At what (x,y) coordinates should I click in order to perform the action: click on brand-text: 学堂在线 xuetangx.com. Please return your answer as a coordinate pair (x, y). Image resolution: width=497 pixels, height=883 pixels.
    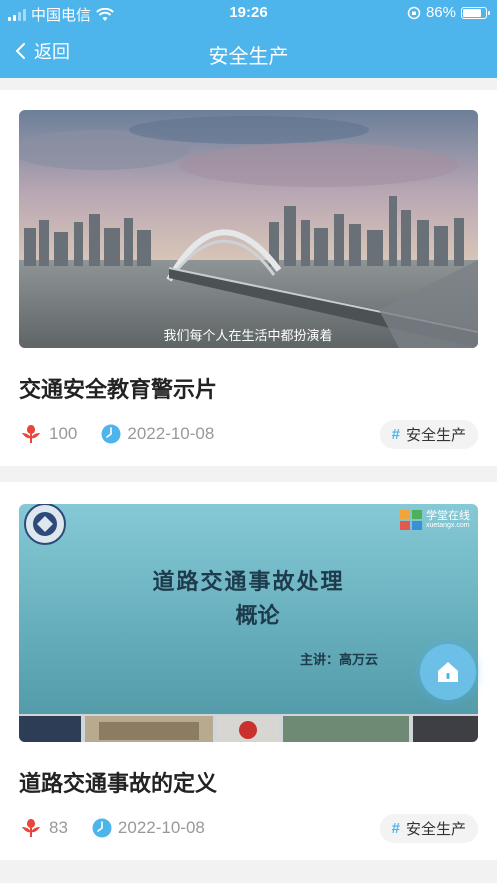
    Looking at the image, I should click on (448, 520).